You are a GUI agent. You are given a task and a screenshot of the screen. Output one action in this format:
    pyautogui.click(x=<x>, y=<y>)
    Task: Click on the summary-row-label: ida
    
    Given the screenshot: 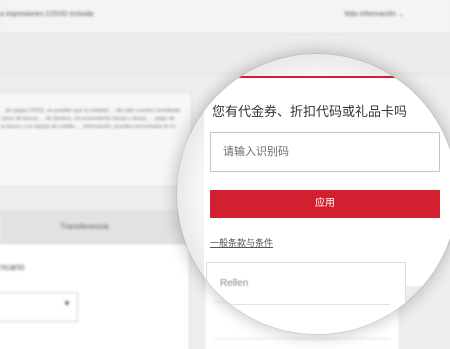 What is the action you would take?
    pyautogui.click(x=225, y=324)
    